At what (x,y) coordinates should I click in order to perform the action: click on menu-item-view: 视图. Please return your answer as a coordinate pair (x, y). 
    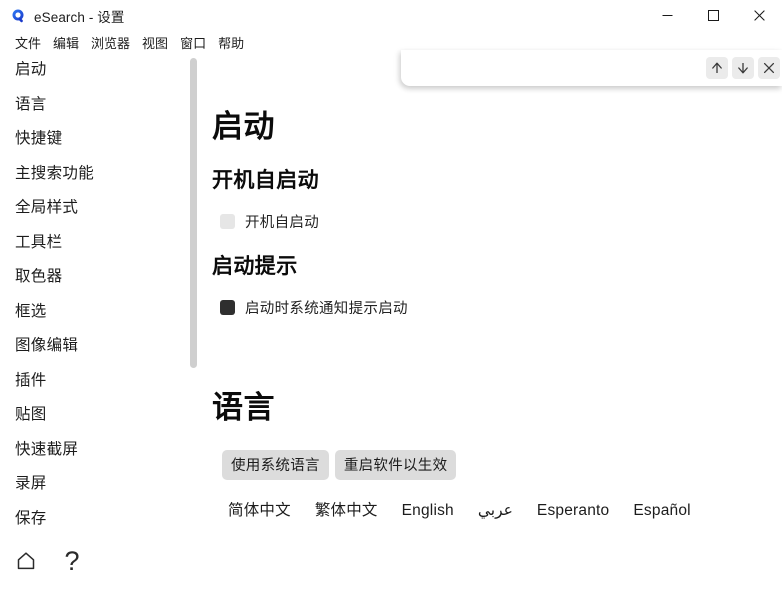
    Looking at the image, I should click on (155, 42).